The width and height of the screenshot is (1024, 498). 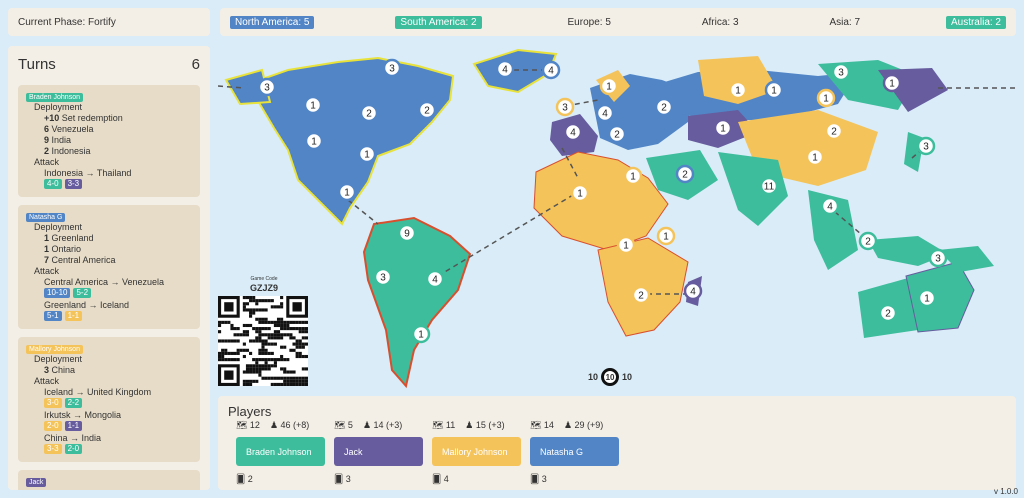 I want to click on attack-dice: 10-10 5-2, so click(x=118, y=293).